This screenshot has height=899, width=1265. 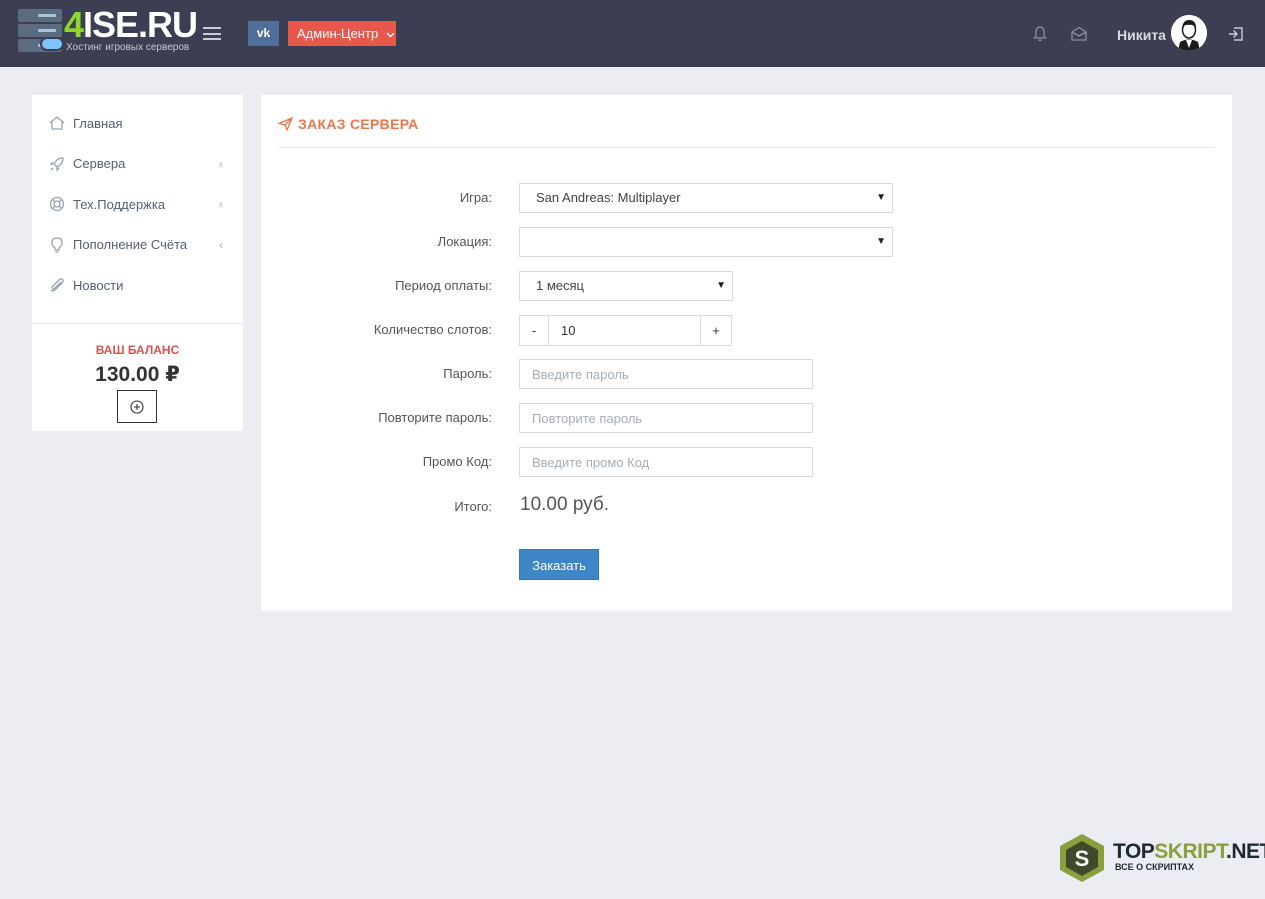 I want to click on period-select-value: 1 месяц, so click(x=560, y=285).